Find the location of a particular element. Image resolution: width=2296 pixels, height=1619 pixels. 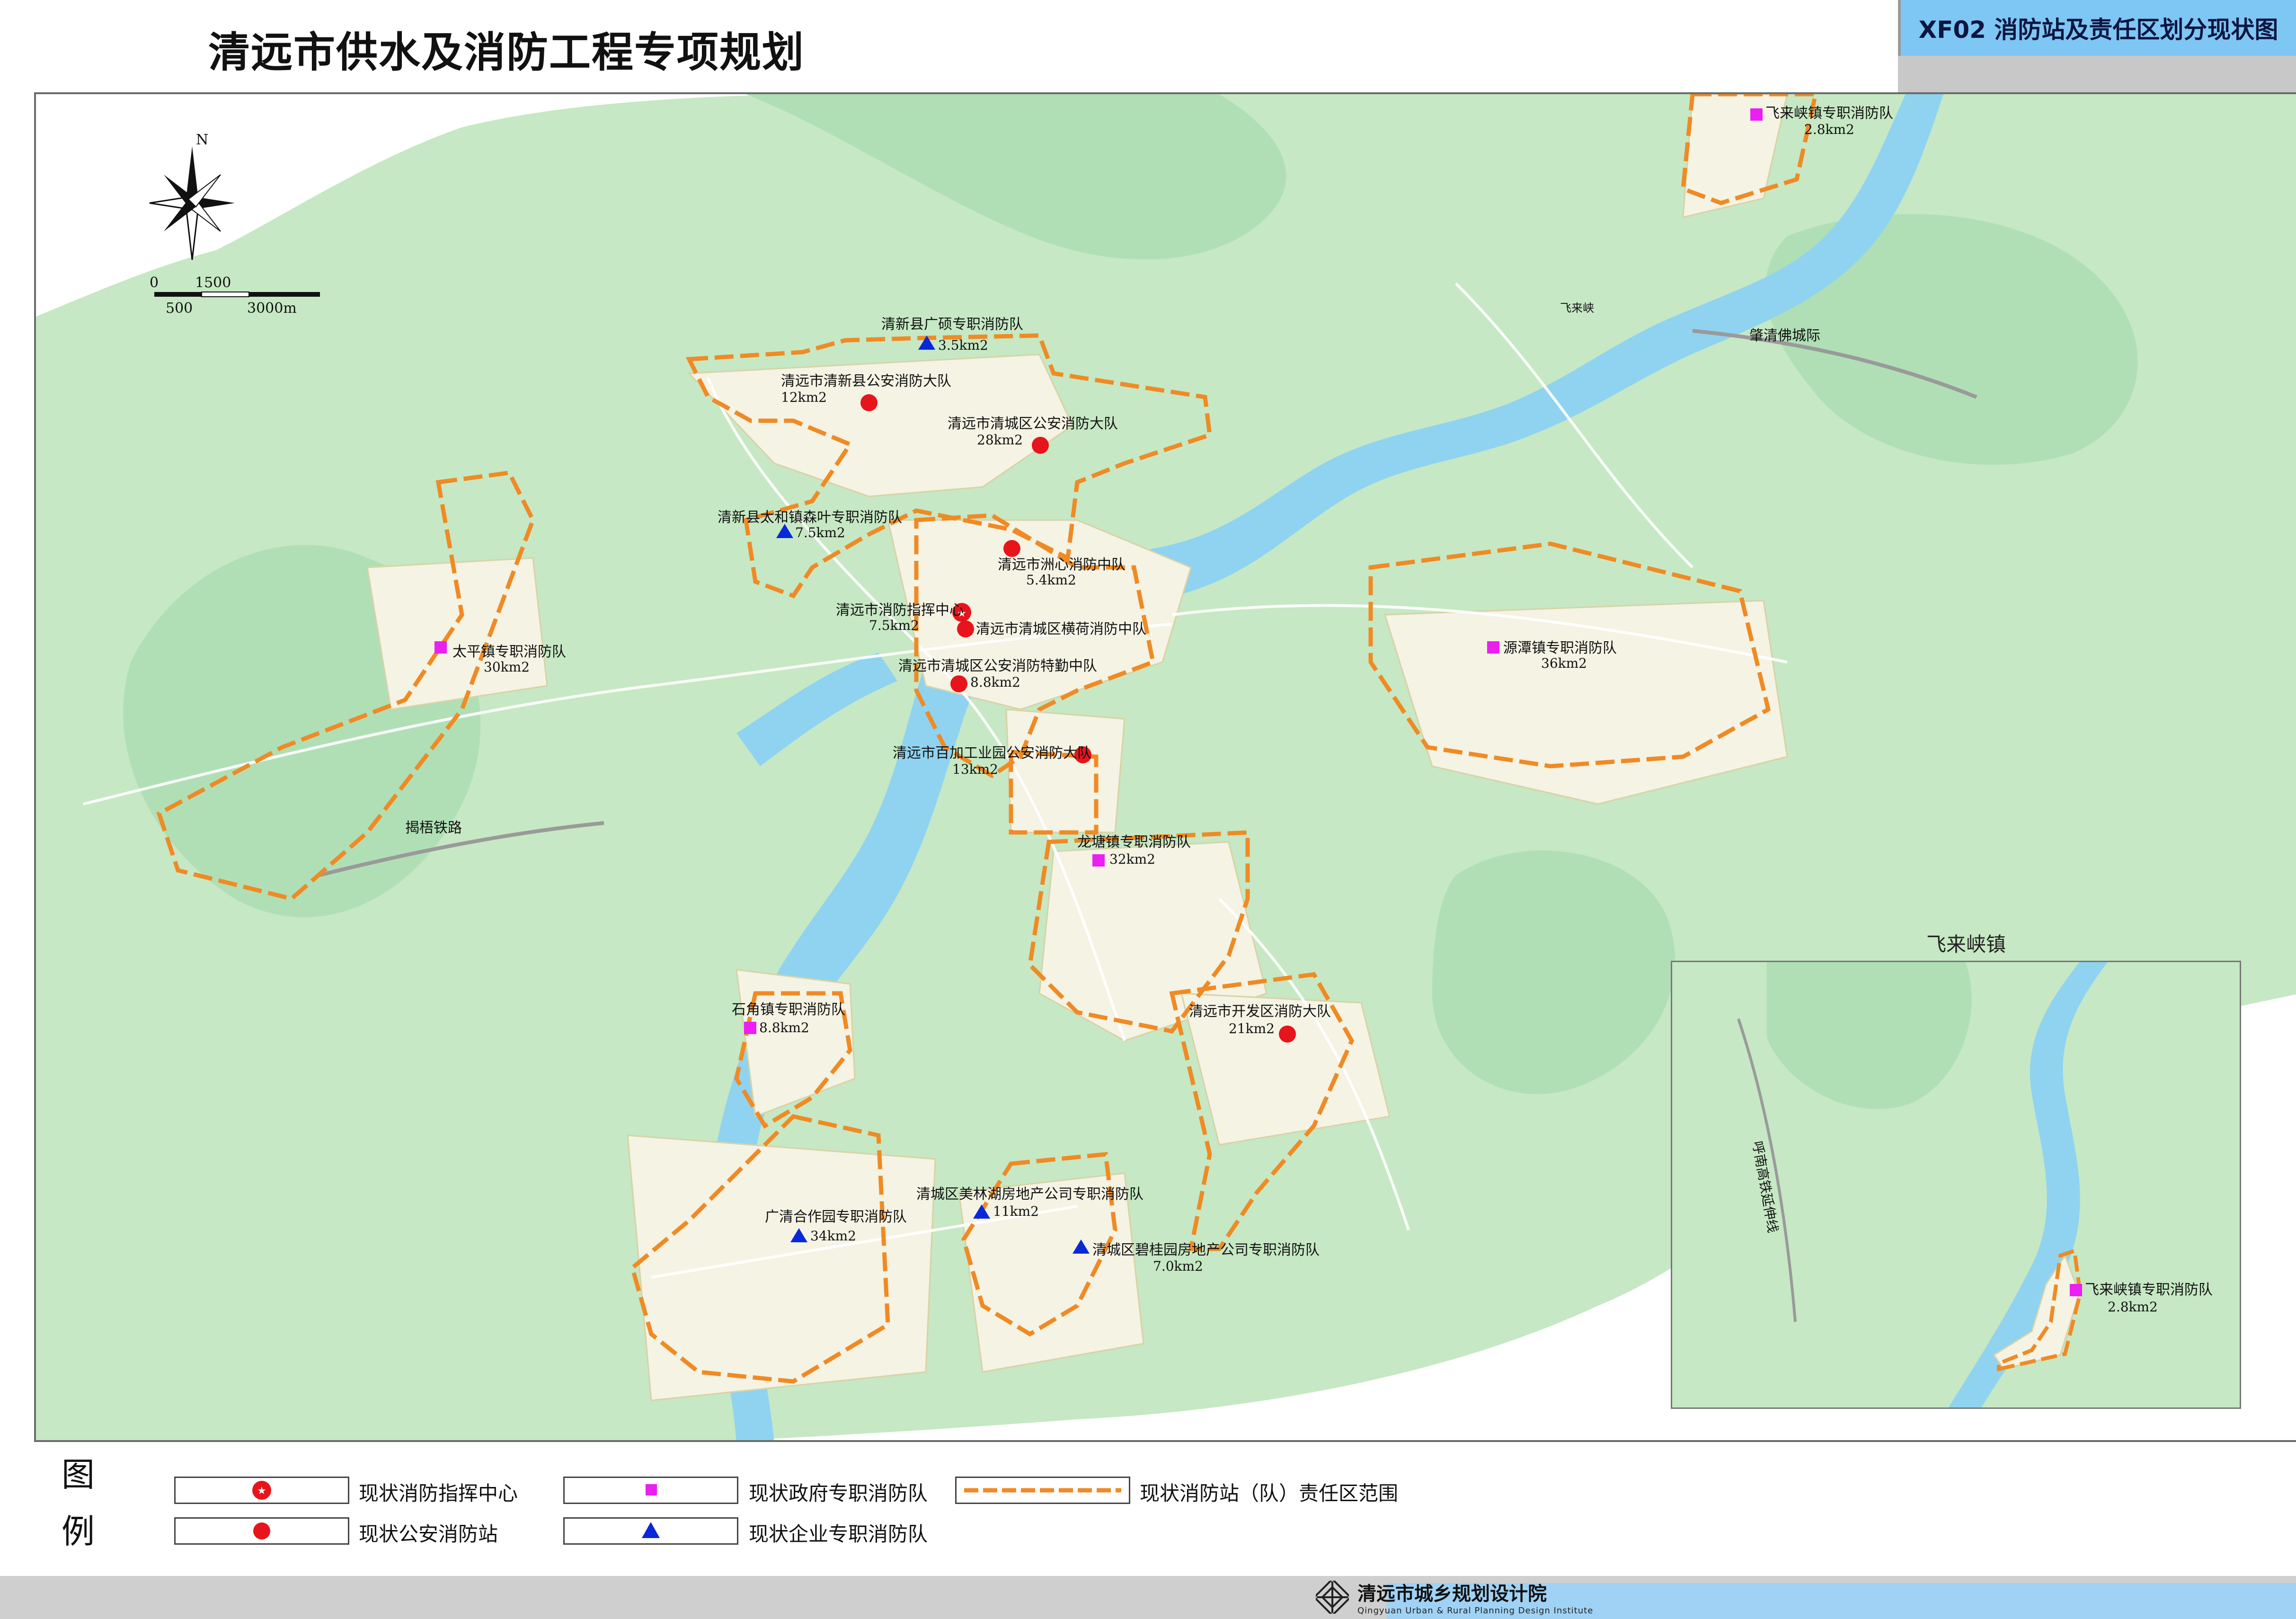

svg-text: 34km2 is located at coordinates (833, 1236).